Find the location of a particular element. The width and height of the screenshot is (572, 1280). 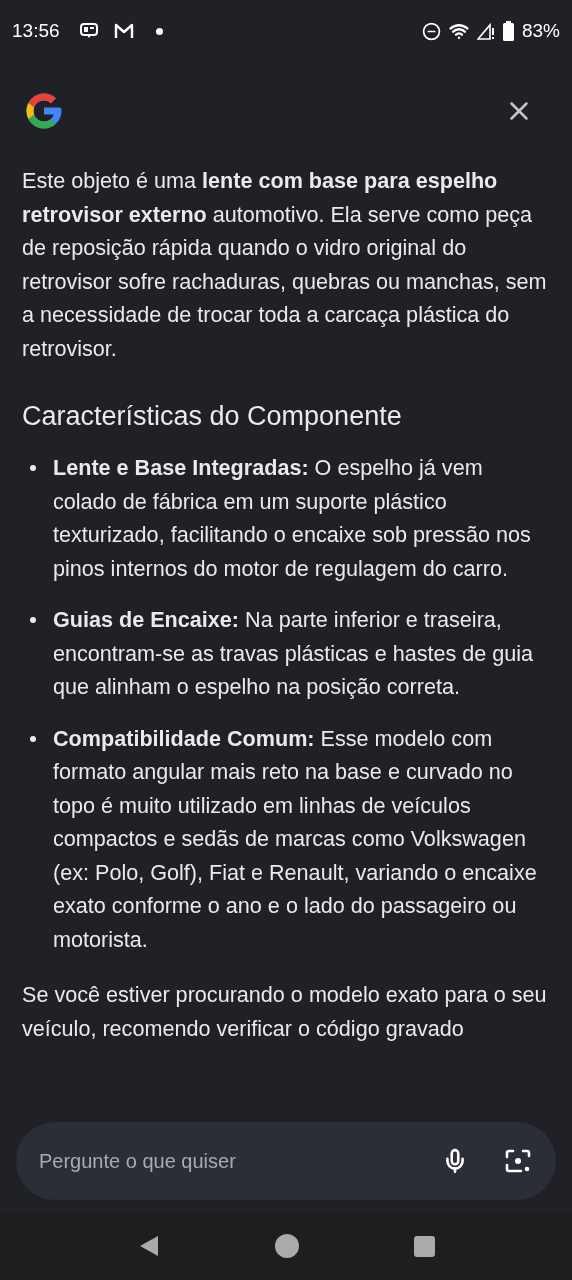

prompt-field: Pergunte o que quiser is located at coordinates (240, 1161).